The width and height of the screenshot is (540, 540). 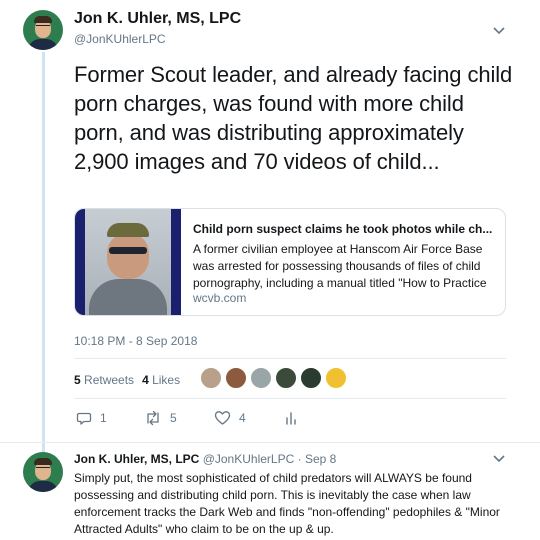 What do you see at coordinates (43, 253) in the screenshot?
I see `thread-connector-line` at bounding box center [43, 253].